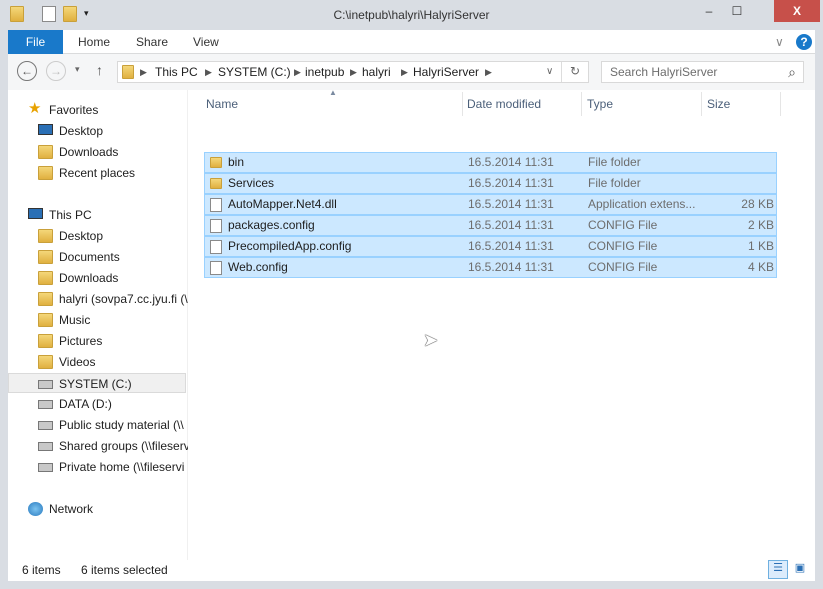  What do you see at coordinates (108, 509) in the screenshot?
I see `nav-network: Network` at bounding box center [108, 509].